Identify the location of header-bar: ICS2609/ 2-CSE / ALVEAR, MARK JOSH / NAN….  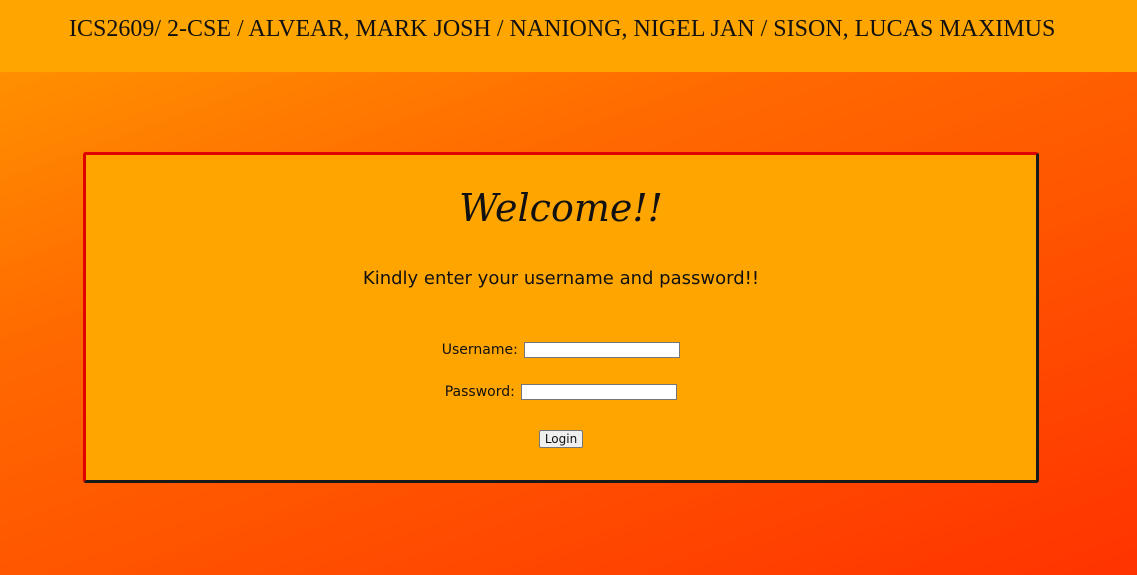
(568, 36).